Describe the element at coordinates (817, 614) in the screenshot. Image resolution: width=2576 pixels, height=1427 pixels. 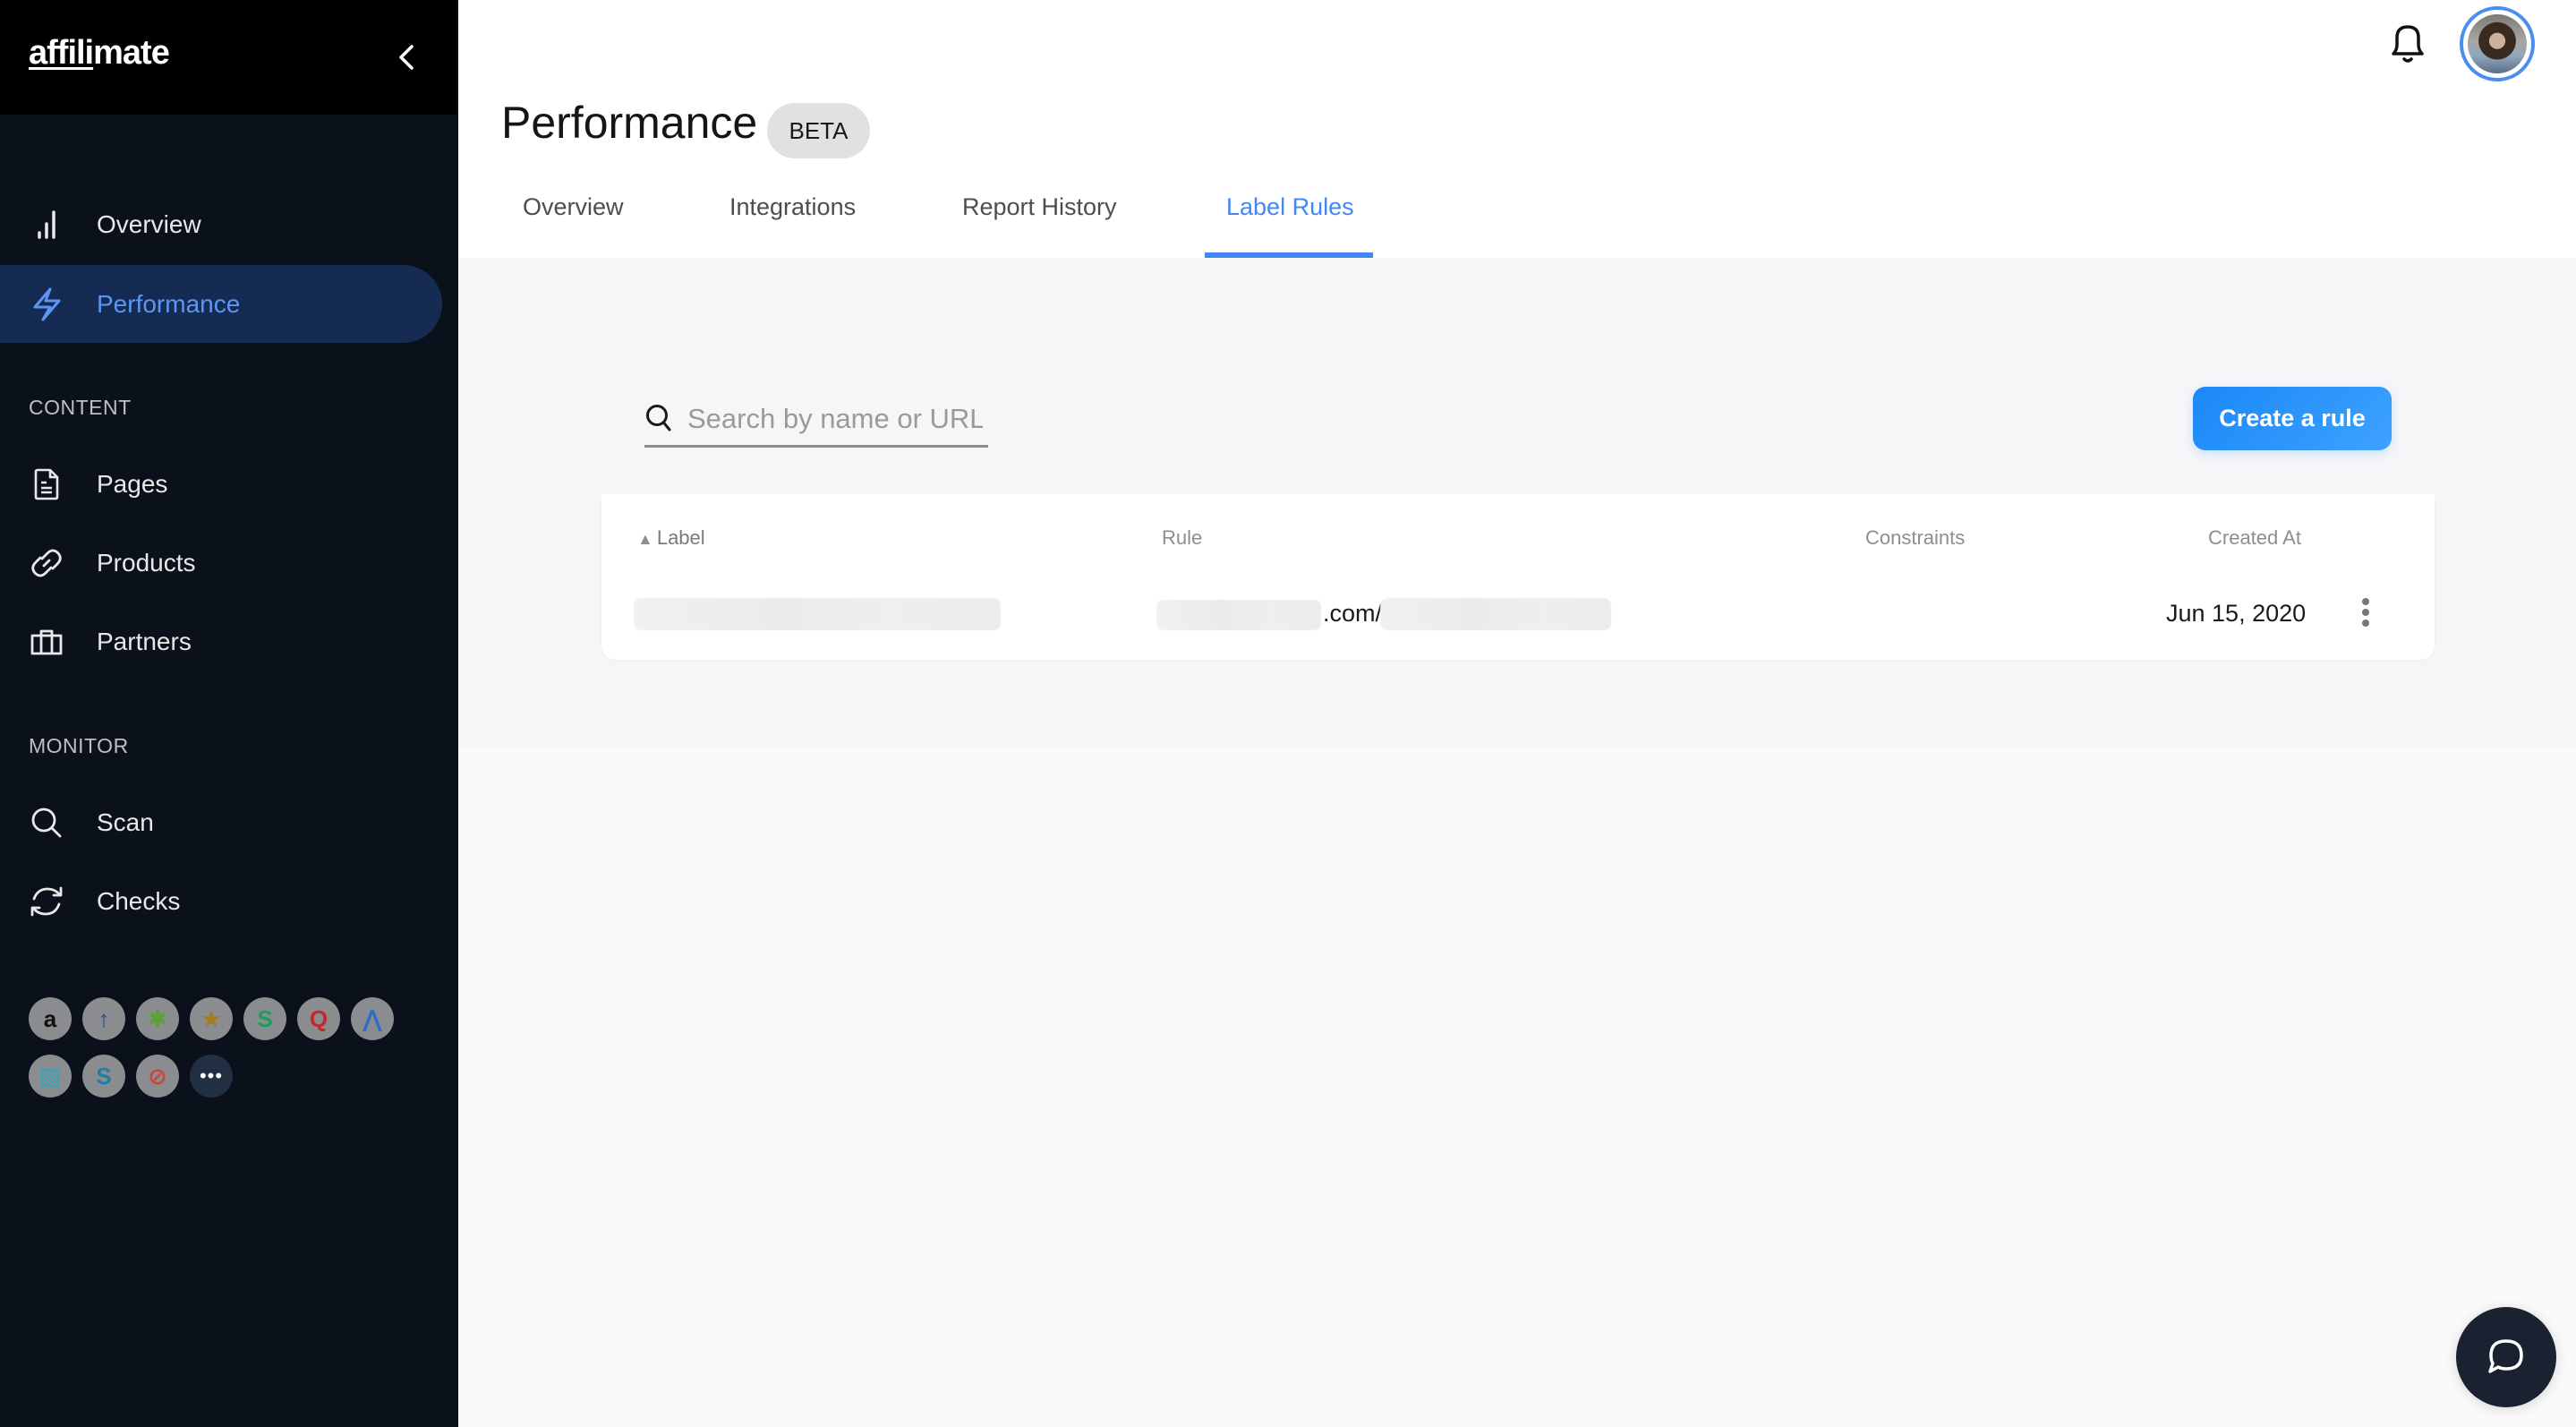
I see `redacted-label` at that location.